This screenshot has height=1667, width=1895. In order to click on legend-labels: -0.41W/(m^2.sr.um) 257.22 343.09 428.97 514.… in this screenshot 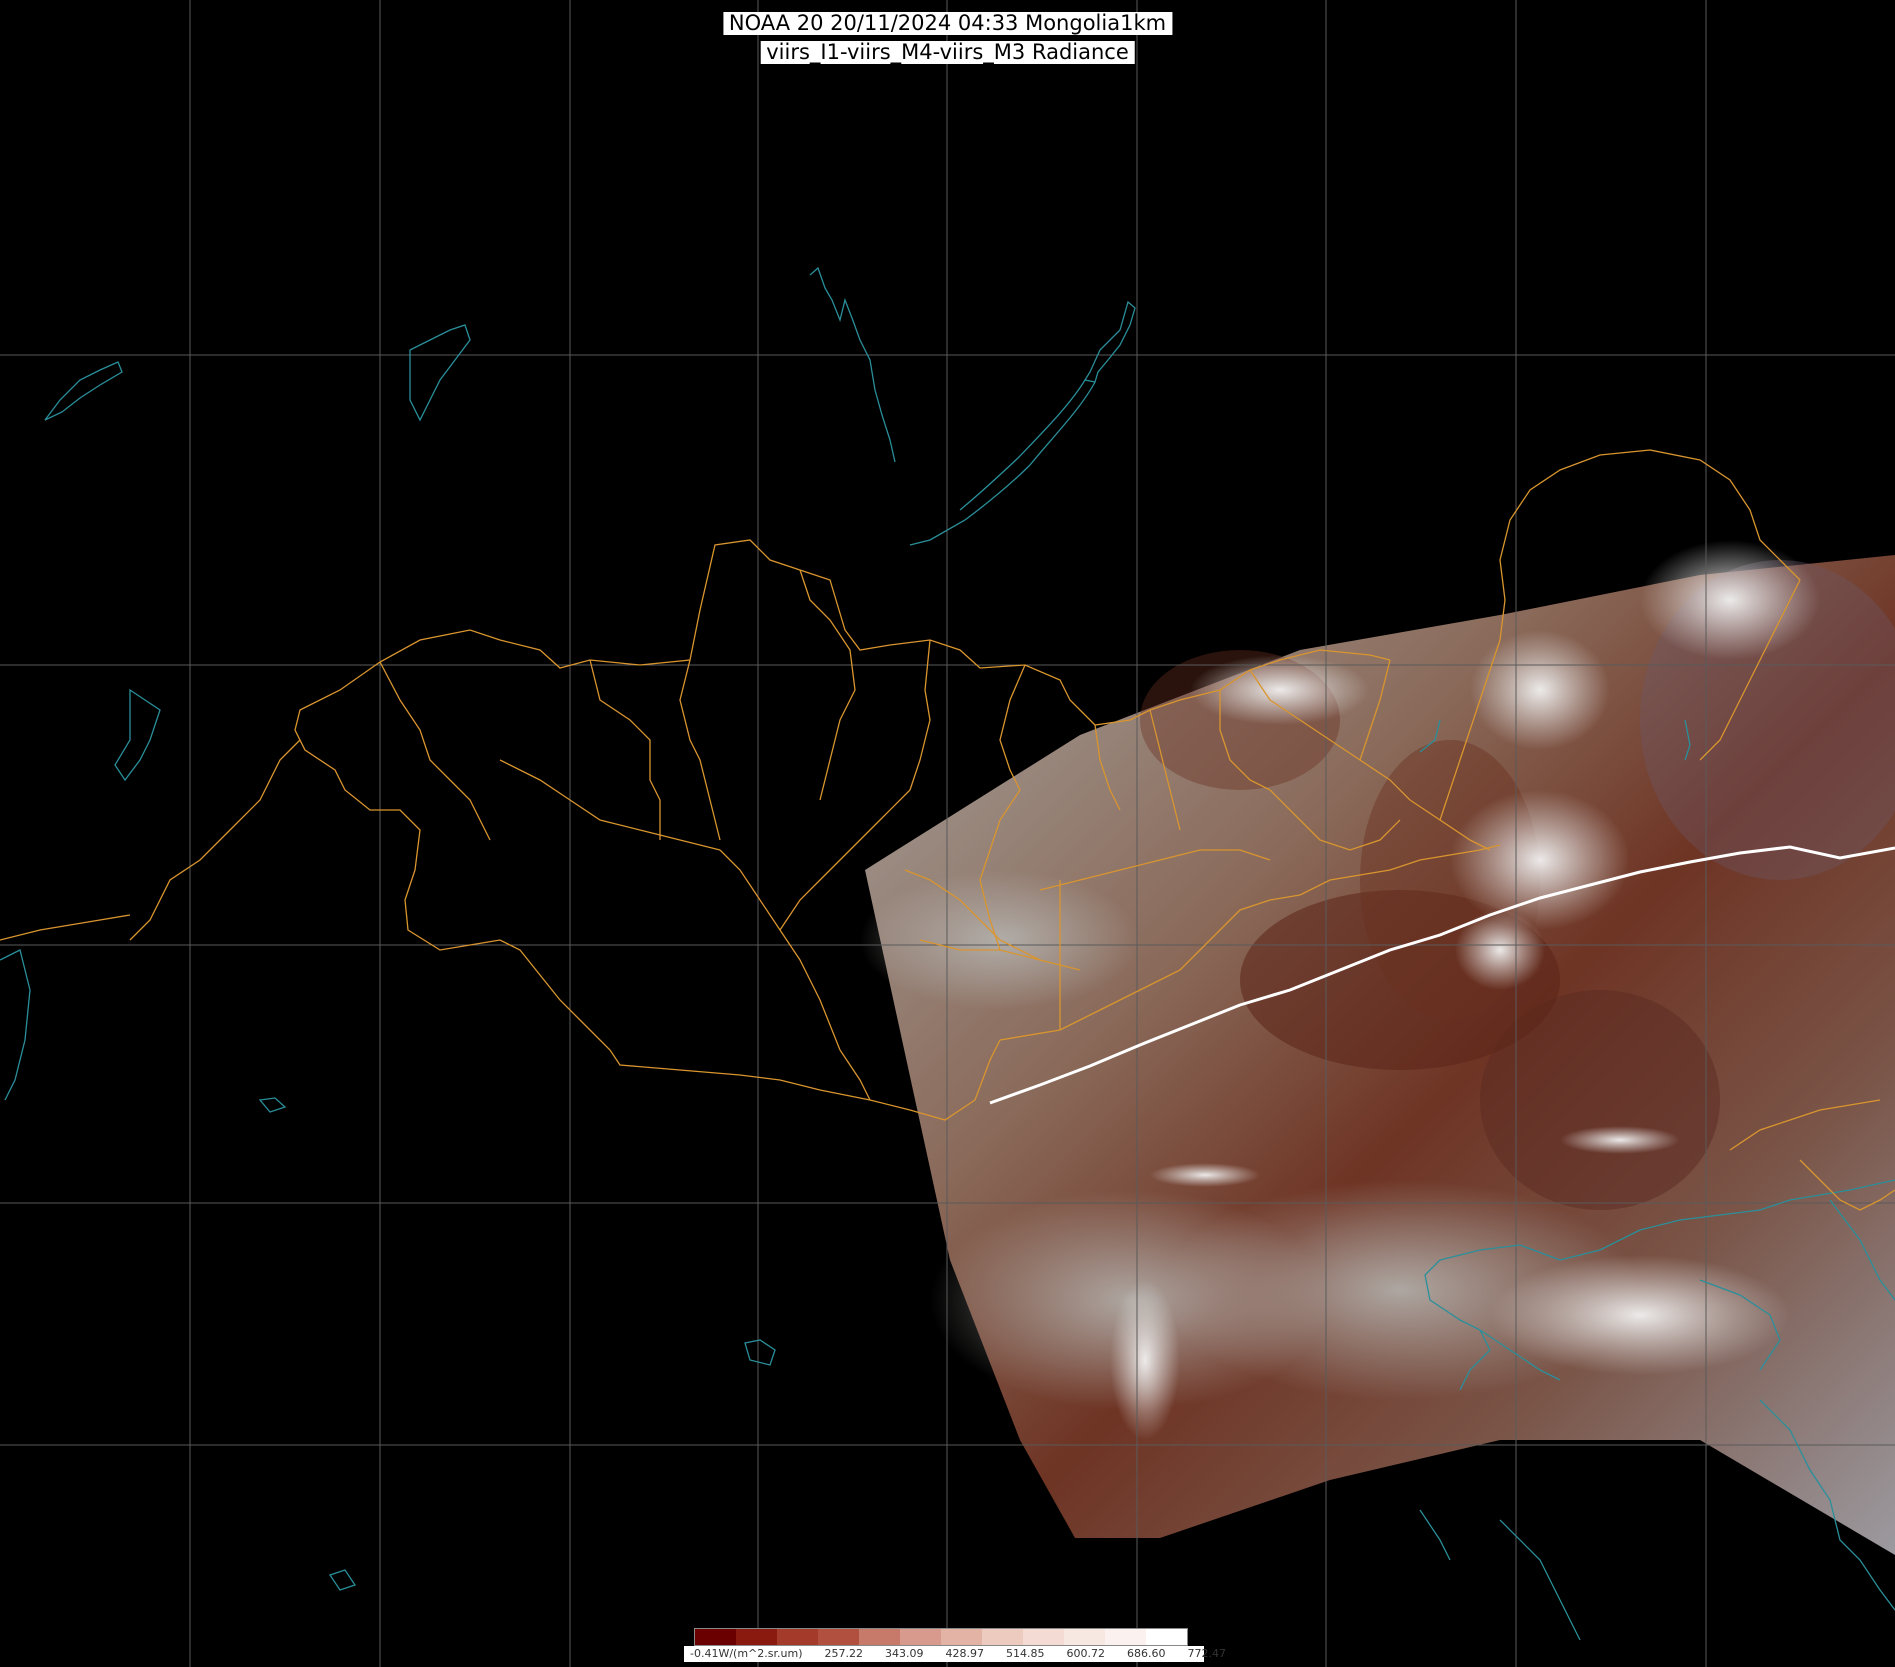, I will do `click(955, 1654)`.